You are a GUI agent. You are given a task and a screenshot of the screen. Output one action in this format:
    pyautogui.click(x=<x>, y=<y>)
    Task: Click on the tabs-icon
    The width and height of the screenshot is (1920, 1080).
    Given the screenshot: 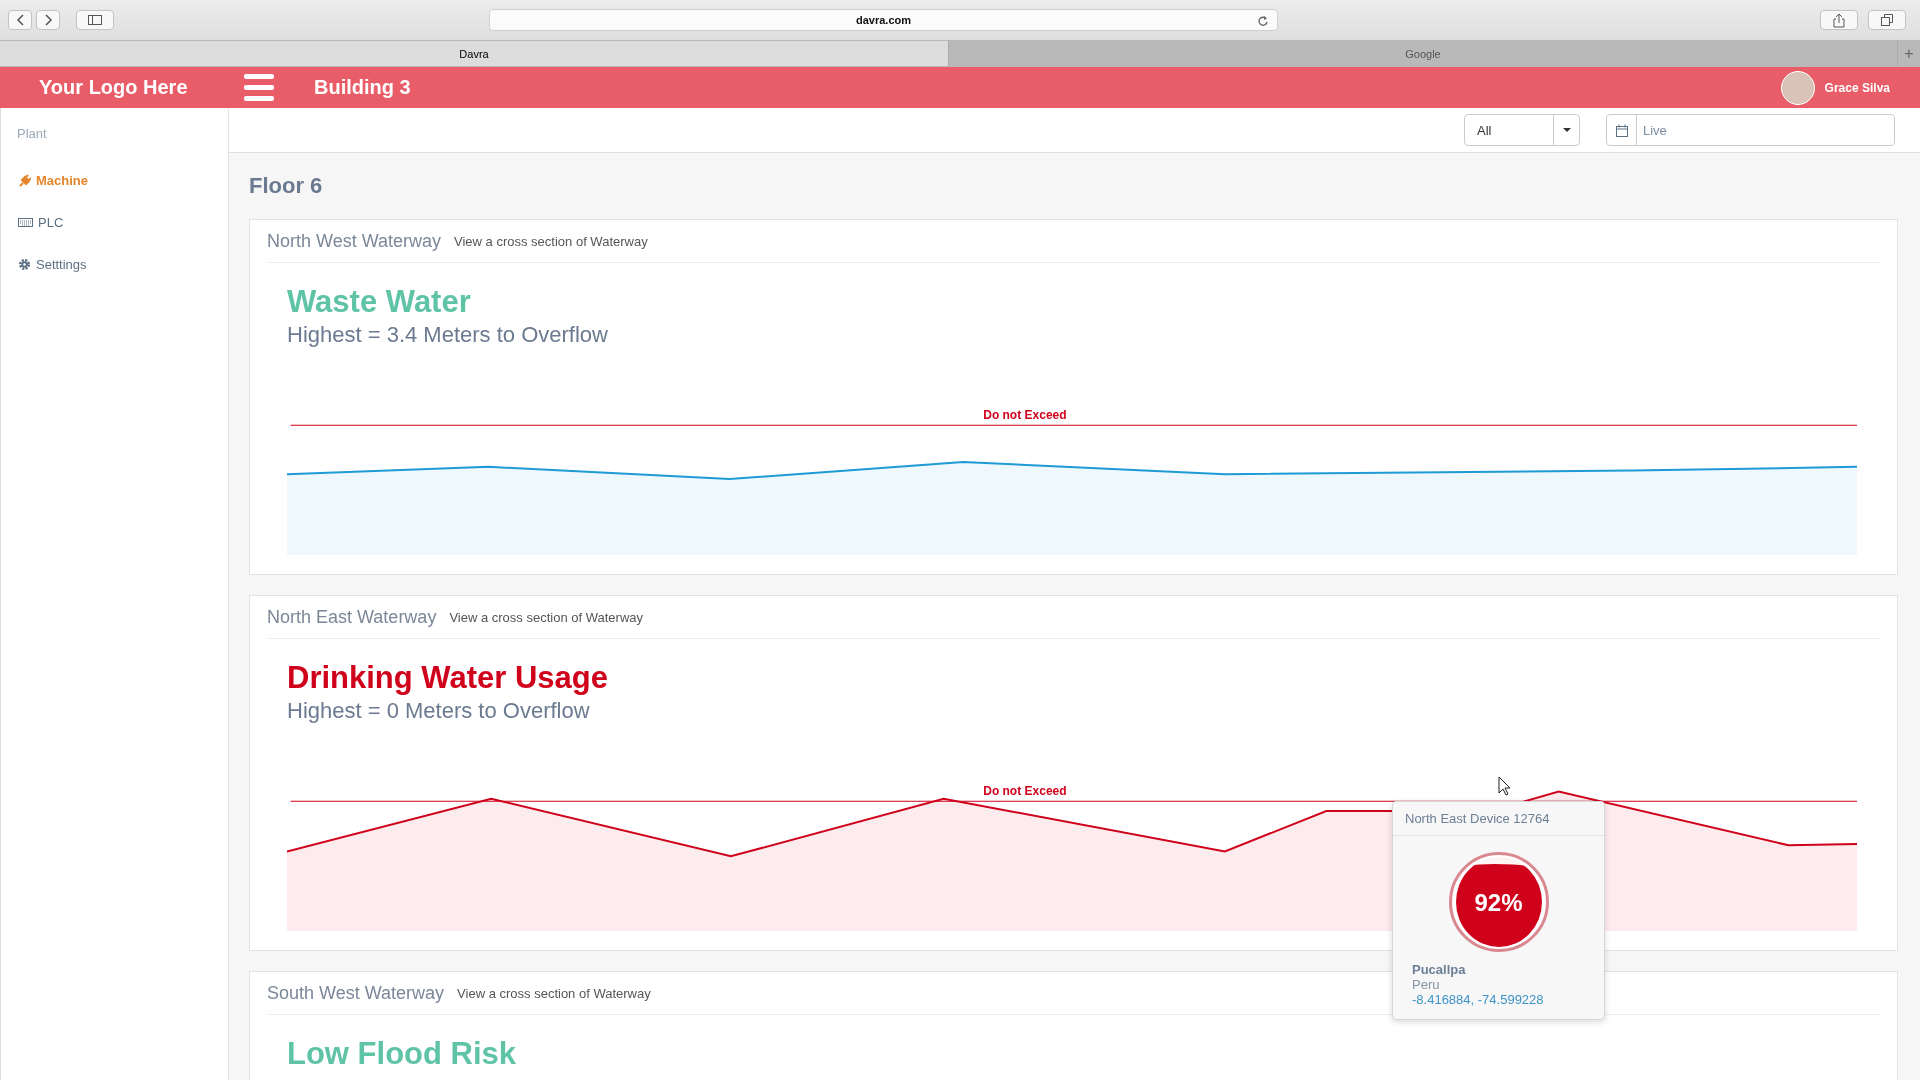 What is the action you would take?
    pyautogui.click(x=1887, y=20)
    